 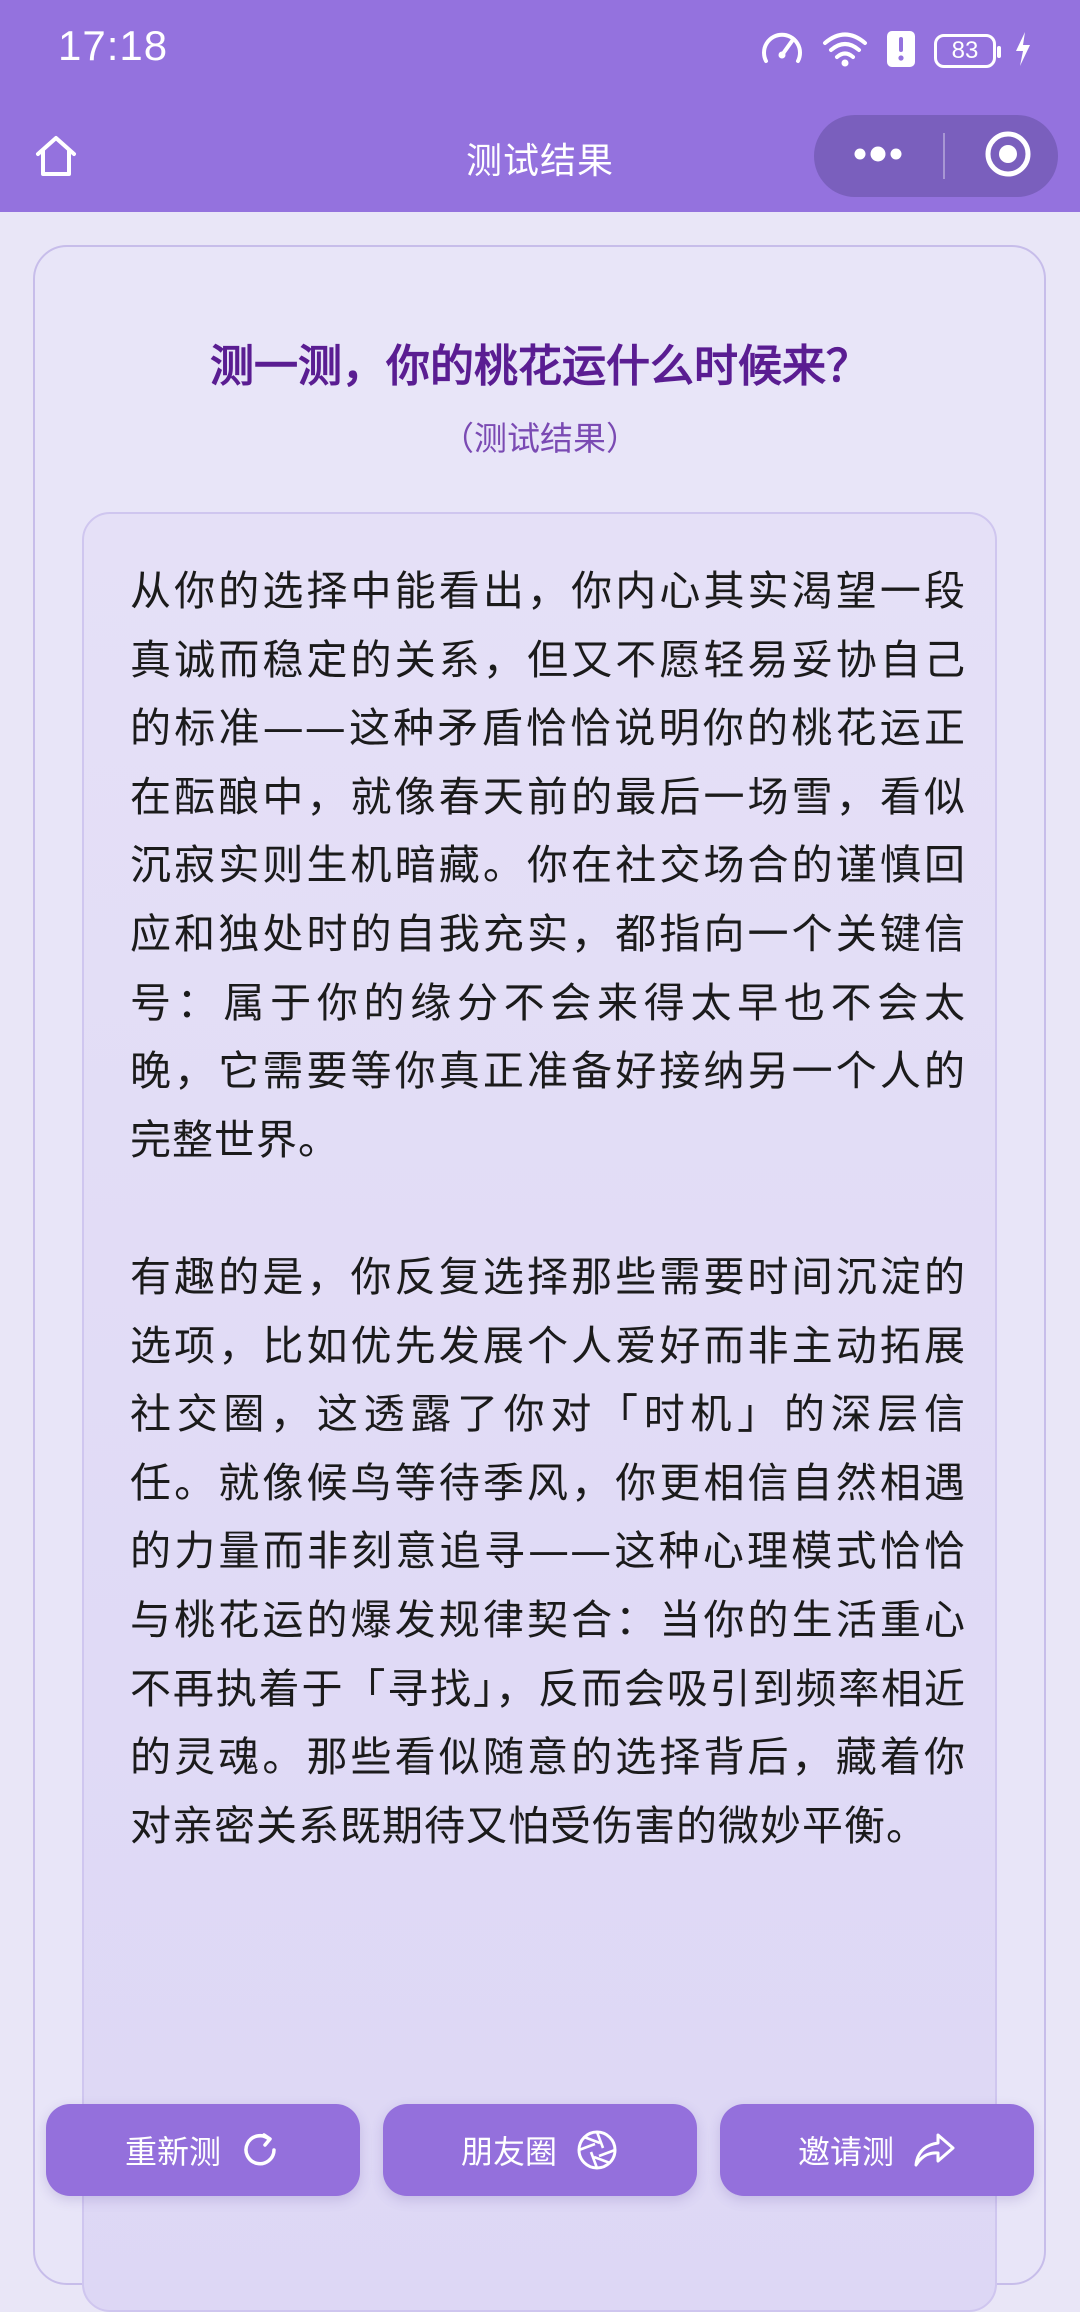 I want to click on retest-button: 重新测, so click(x=203, y=2150).